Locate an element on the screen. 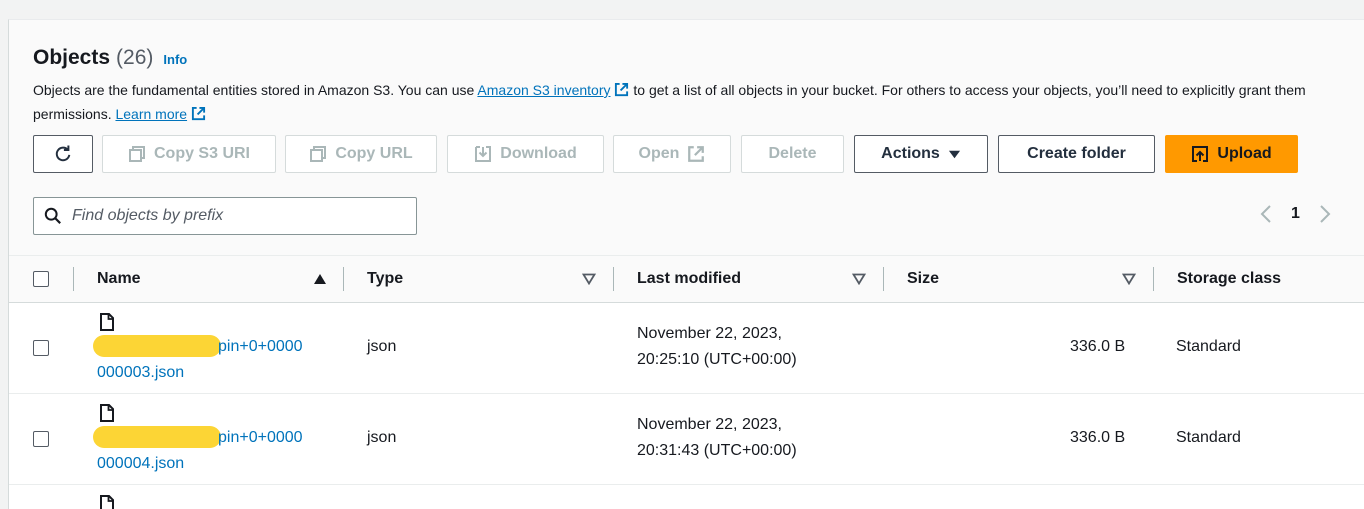  column-header-size: Size is located at coordinates (923, 279).